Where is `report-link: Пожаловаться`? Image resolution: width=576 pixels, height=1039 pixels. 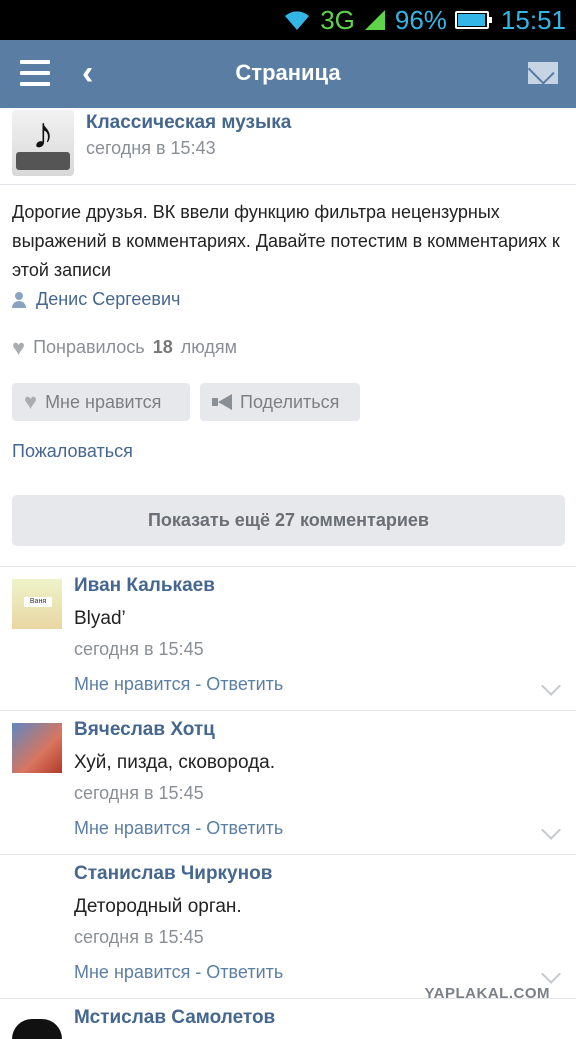
report-link: Пожаловаться is located at coordinates (72, 451).